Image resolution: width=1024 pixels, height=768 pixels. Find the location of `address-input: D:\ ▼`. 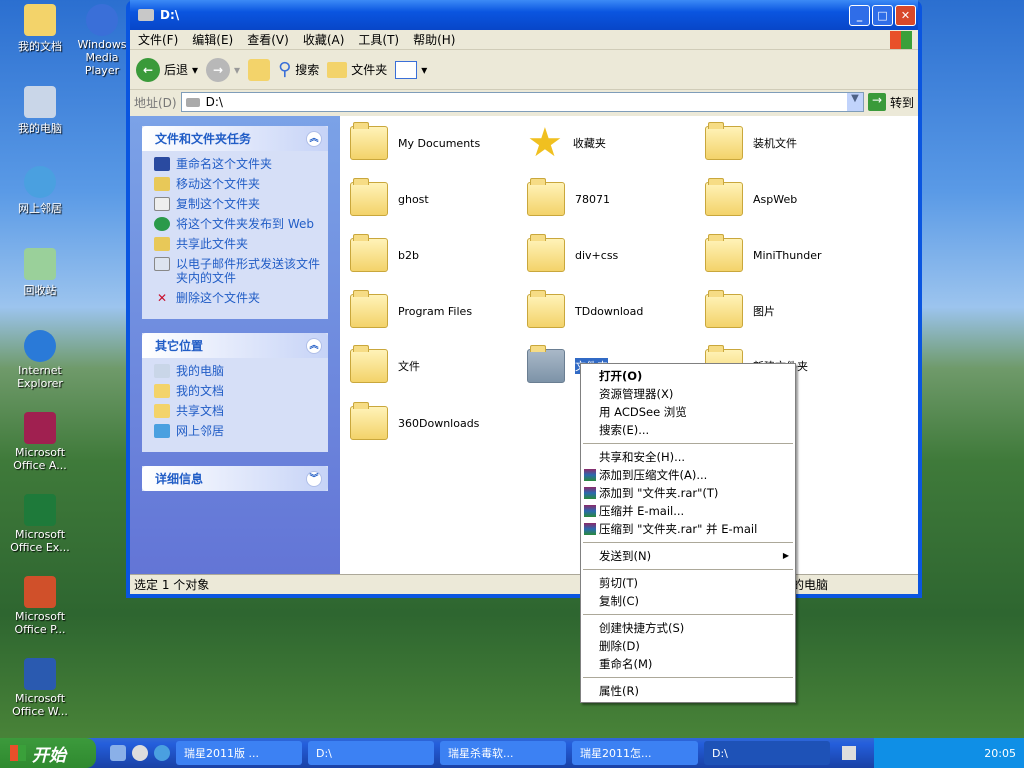

address-input: D:\ ▼ is located at coordinates (522, 102).